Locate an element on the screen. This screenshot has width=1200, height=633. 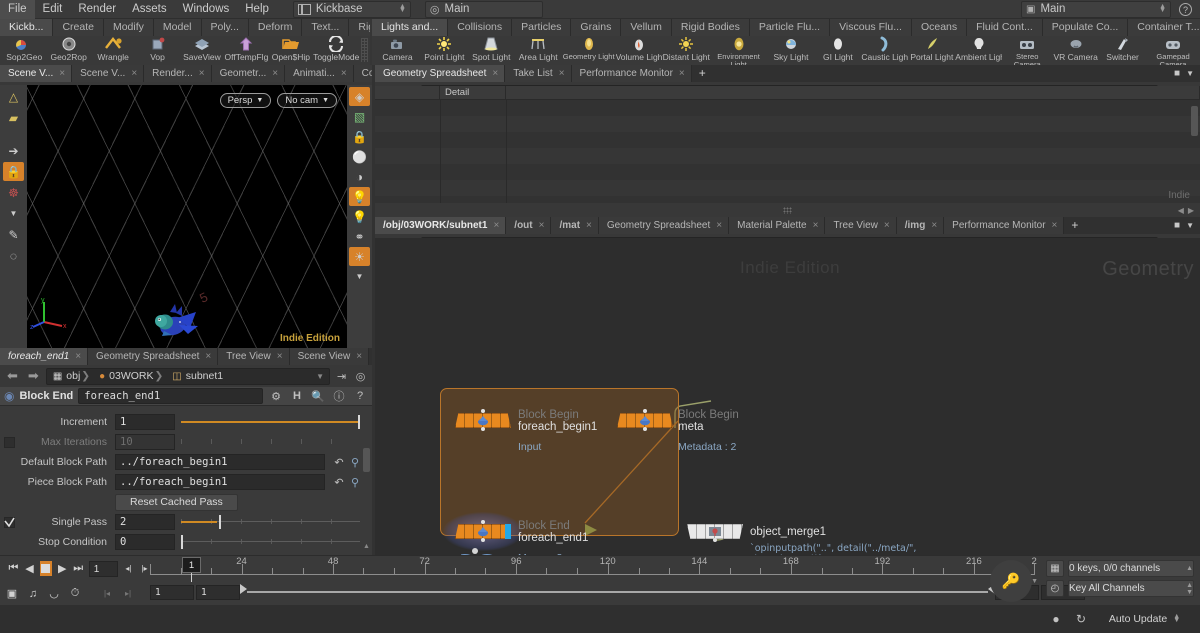
shelf-tab-rigid-bodies: Rigid Bodies is located at coordinates (710, 27).